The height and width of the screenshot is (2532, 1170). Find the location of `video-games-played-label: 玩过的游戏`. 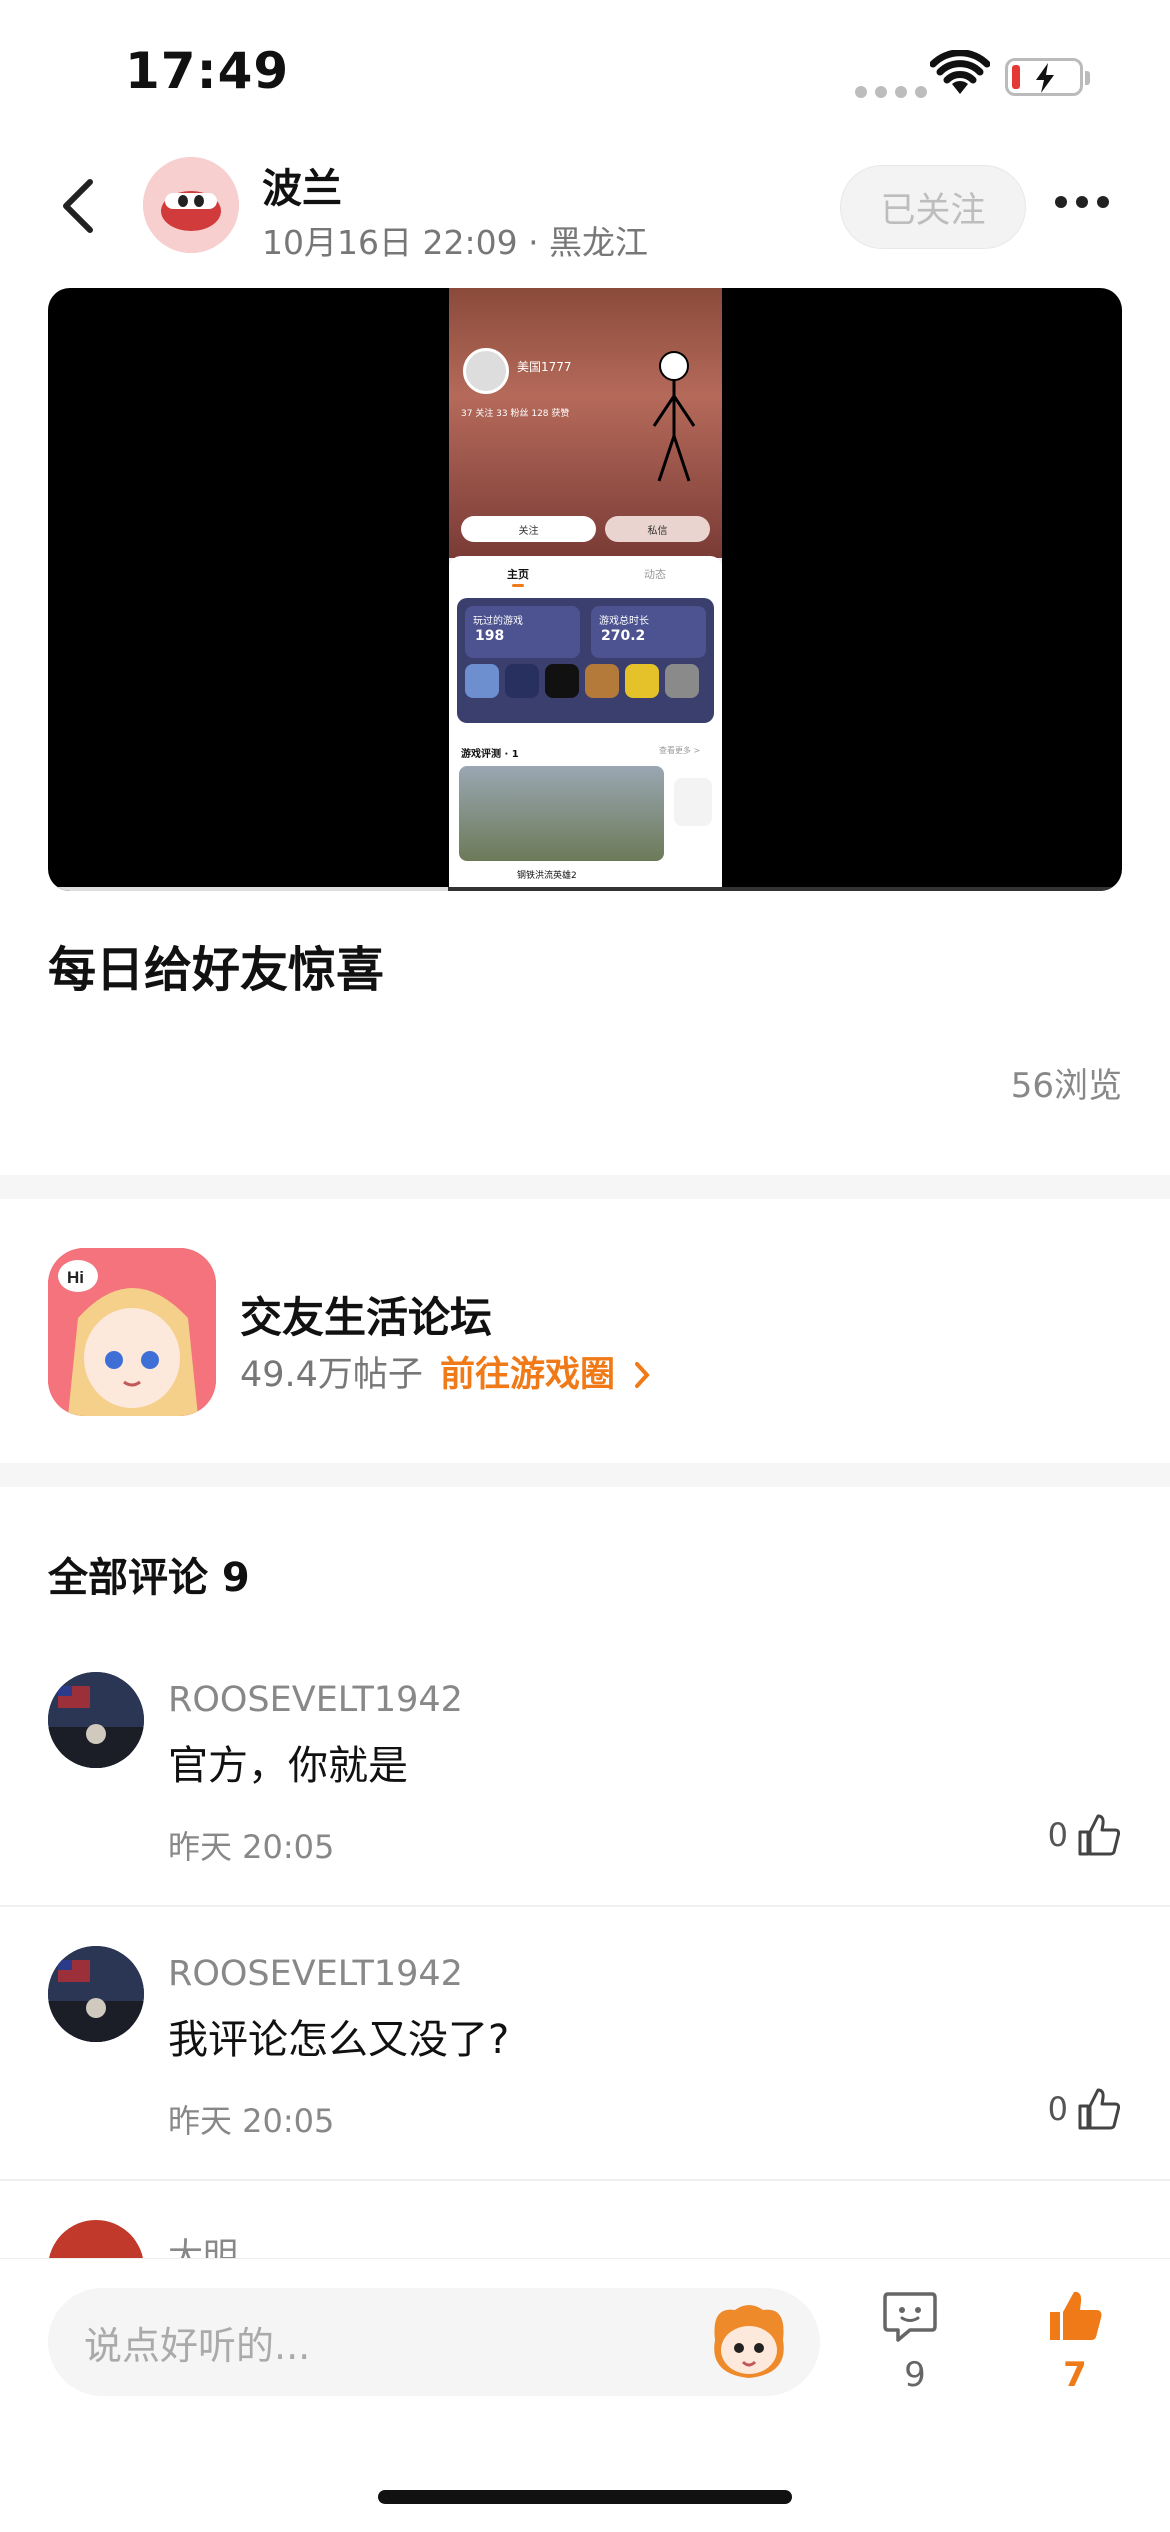

video-games-played-label: 玩过的游戏 is located at coordinates (498, 621).